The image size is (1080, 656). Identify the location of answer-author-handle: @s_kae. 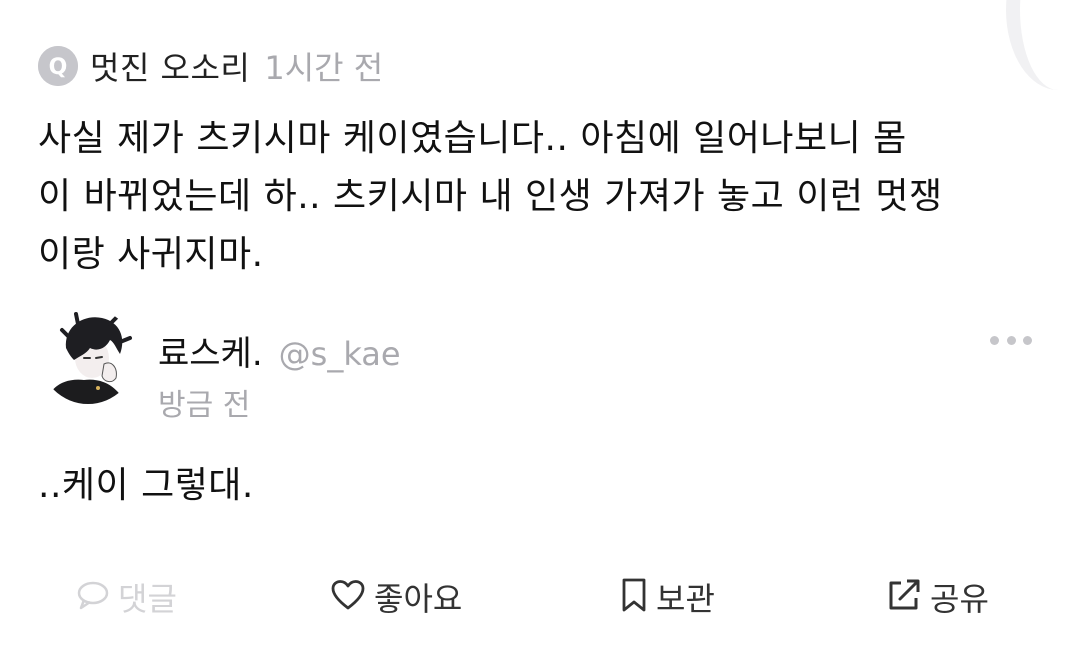
(340, 354).